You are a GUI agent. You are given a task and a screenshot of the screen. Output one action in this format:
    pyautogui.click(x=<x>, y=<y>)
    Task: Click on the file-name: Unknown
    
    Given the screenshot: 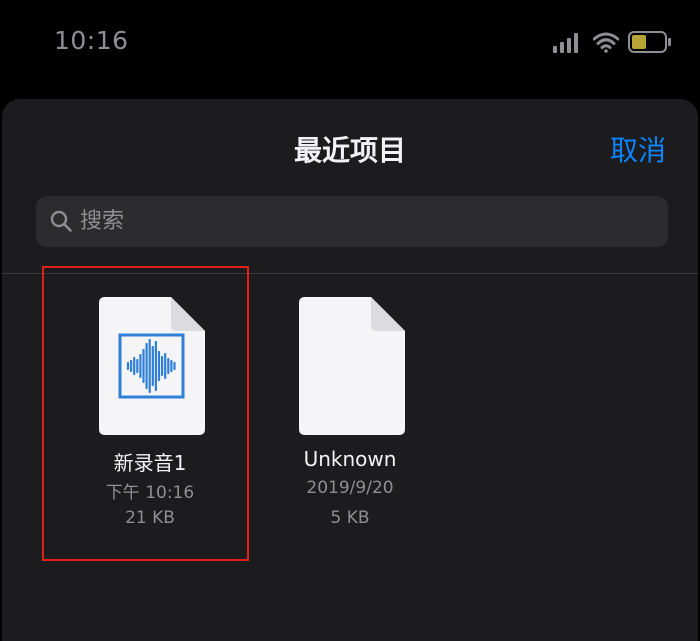 What is the action you would take?
    pyautogui.click(x=350, y=459)
    